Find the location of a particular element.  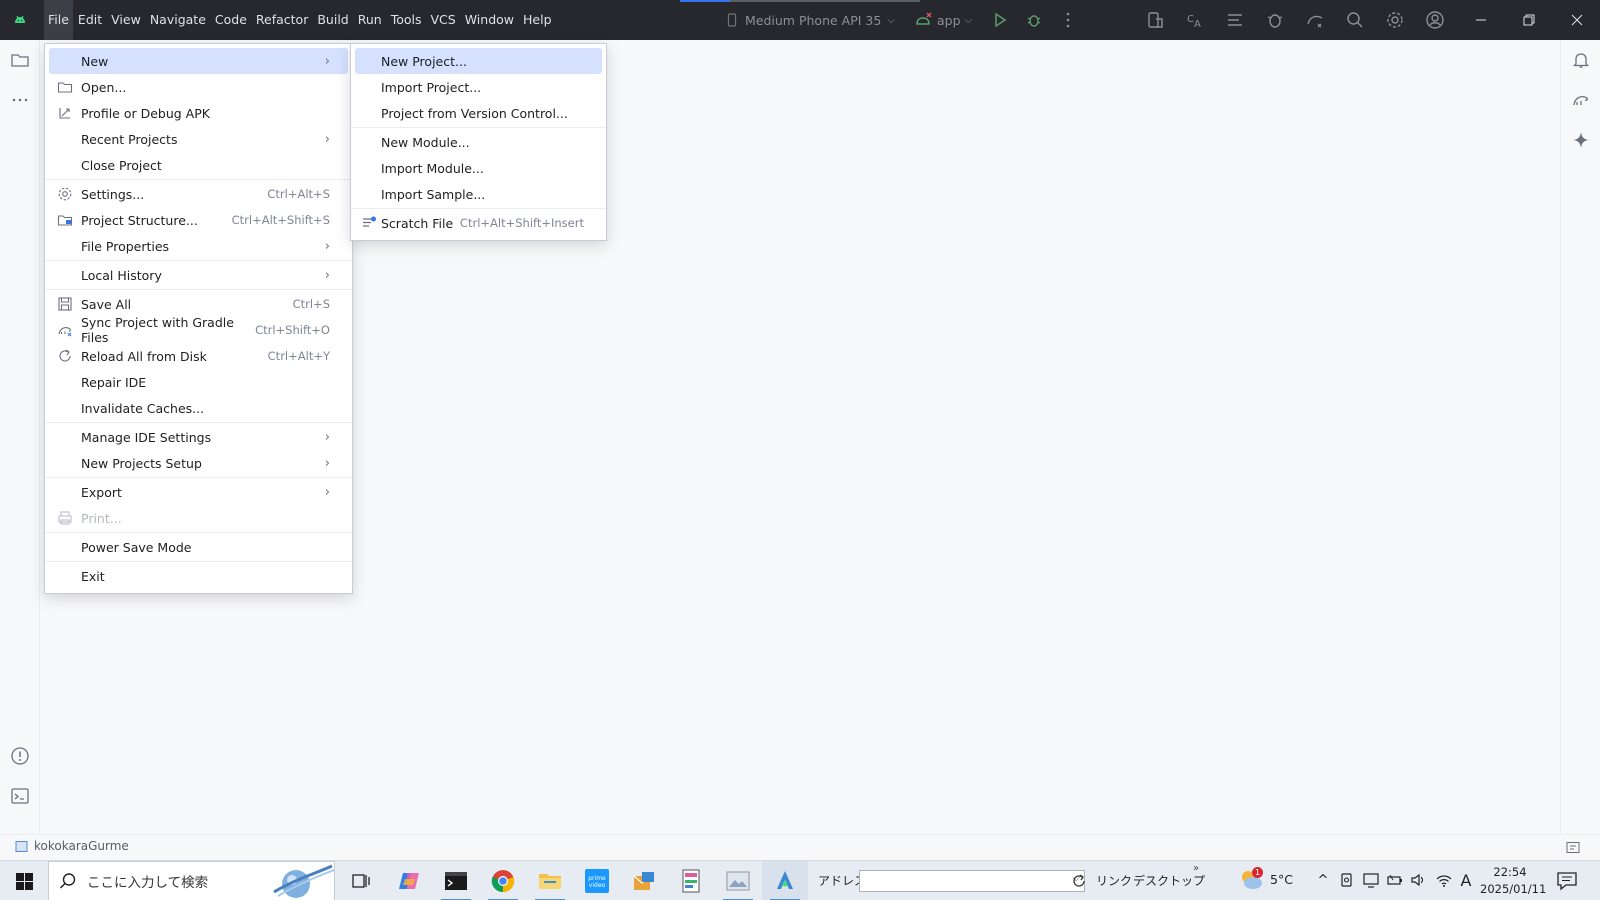

menu-item-label: Save All is located at coordinates (106, 304).